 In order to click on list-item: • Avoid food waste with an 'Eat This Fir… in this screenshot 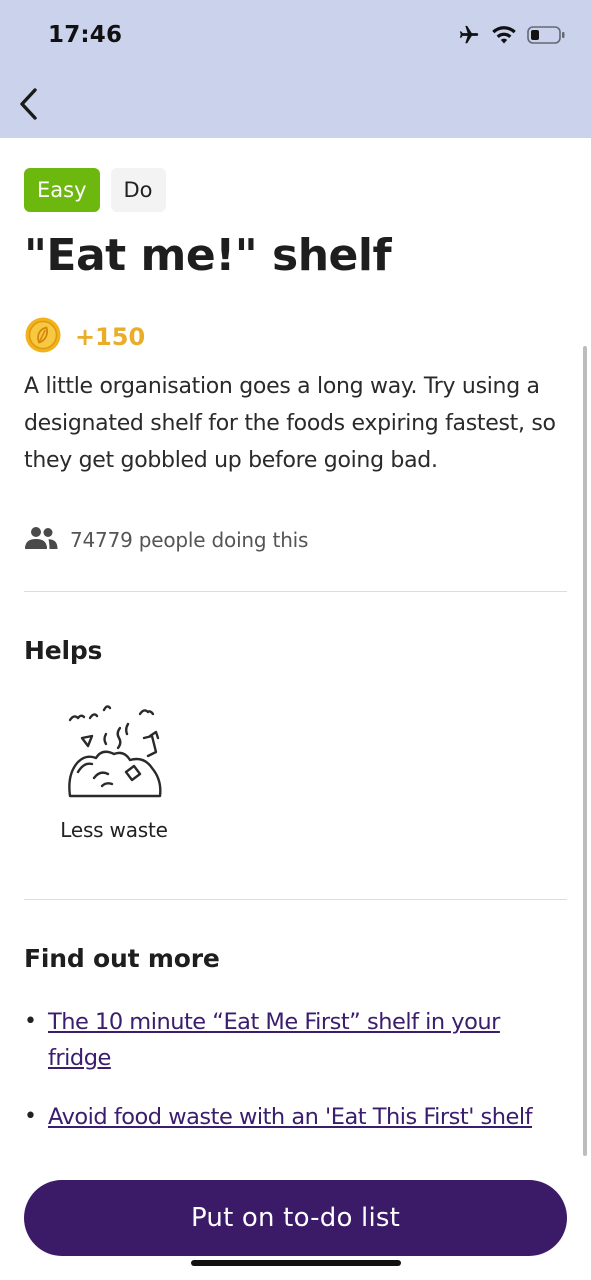, I will do `click(296, 1117)`.